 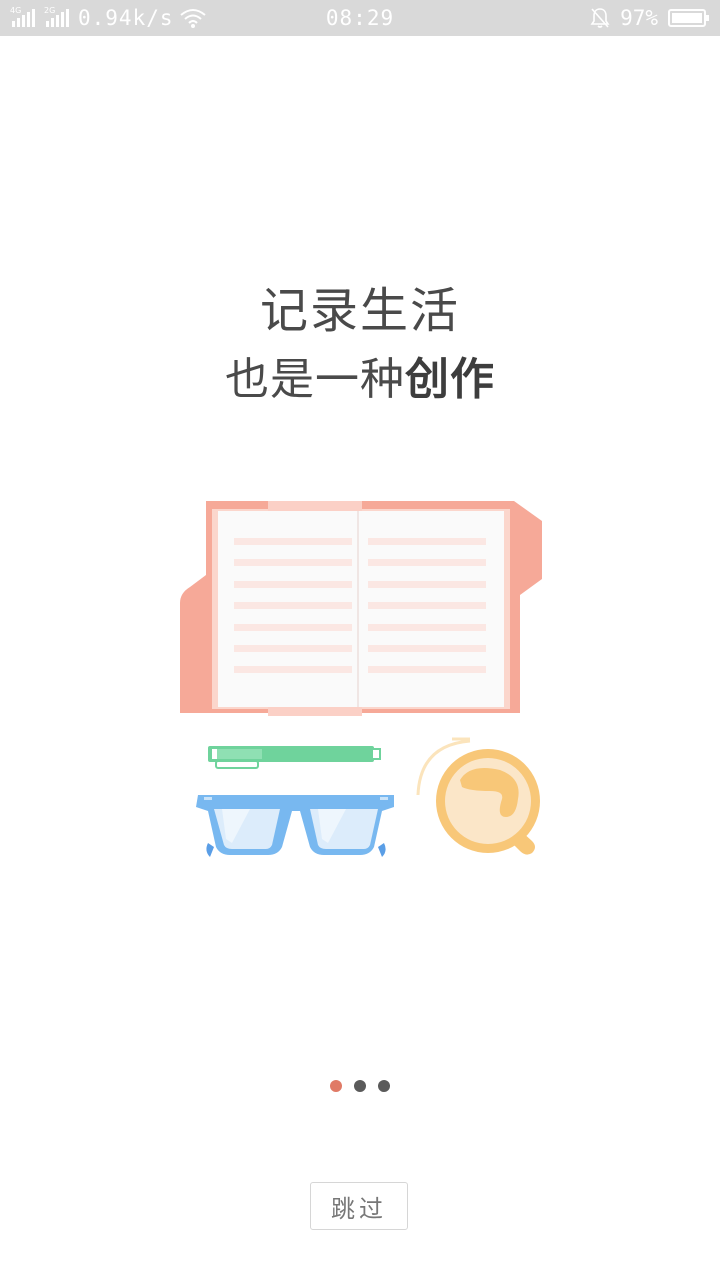 What do you see at coordinates (688, 18) in the screenshot?
I see `battery-icon` at bounding box center [688, 18].